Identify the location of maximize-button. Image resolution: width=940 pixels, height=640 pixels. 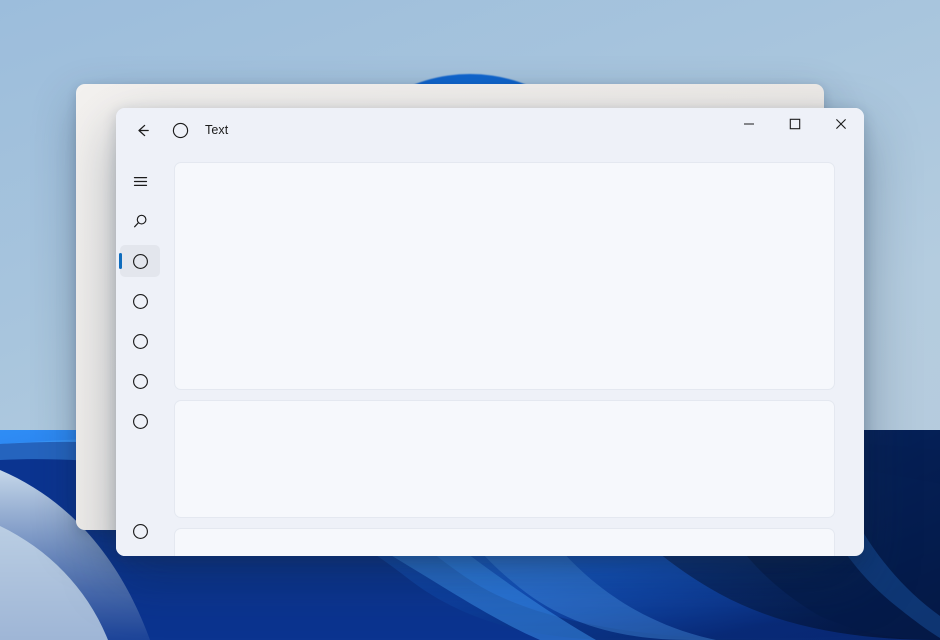
(795, 125).